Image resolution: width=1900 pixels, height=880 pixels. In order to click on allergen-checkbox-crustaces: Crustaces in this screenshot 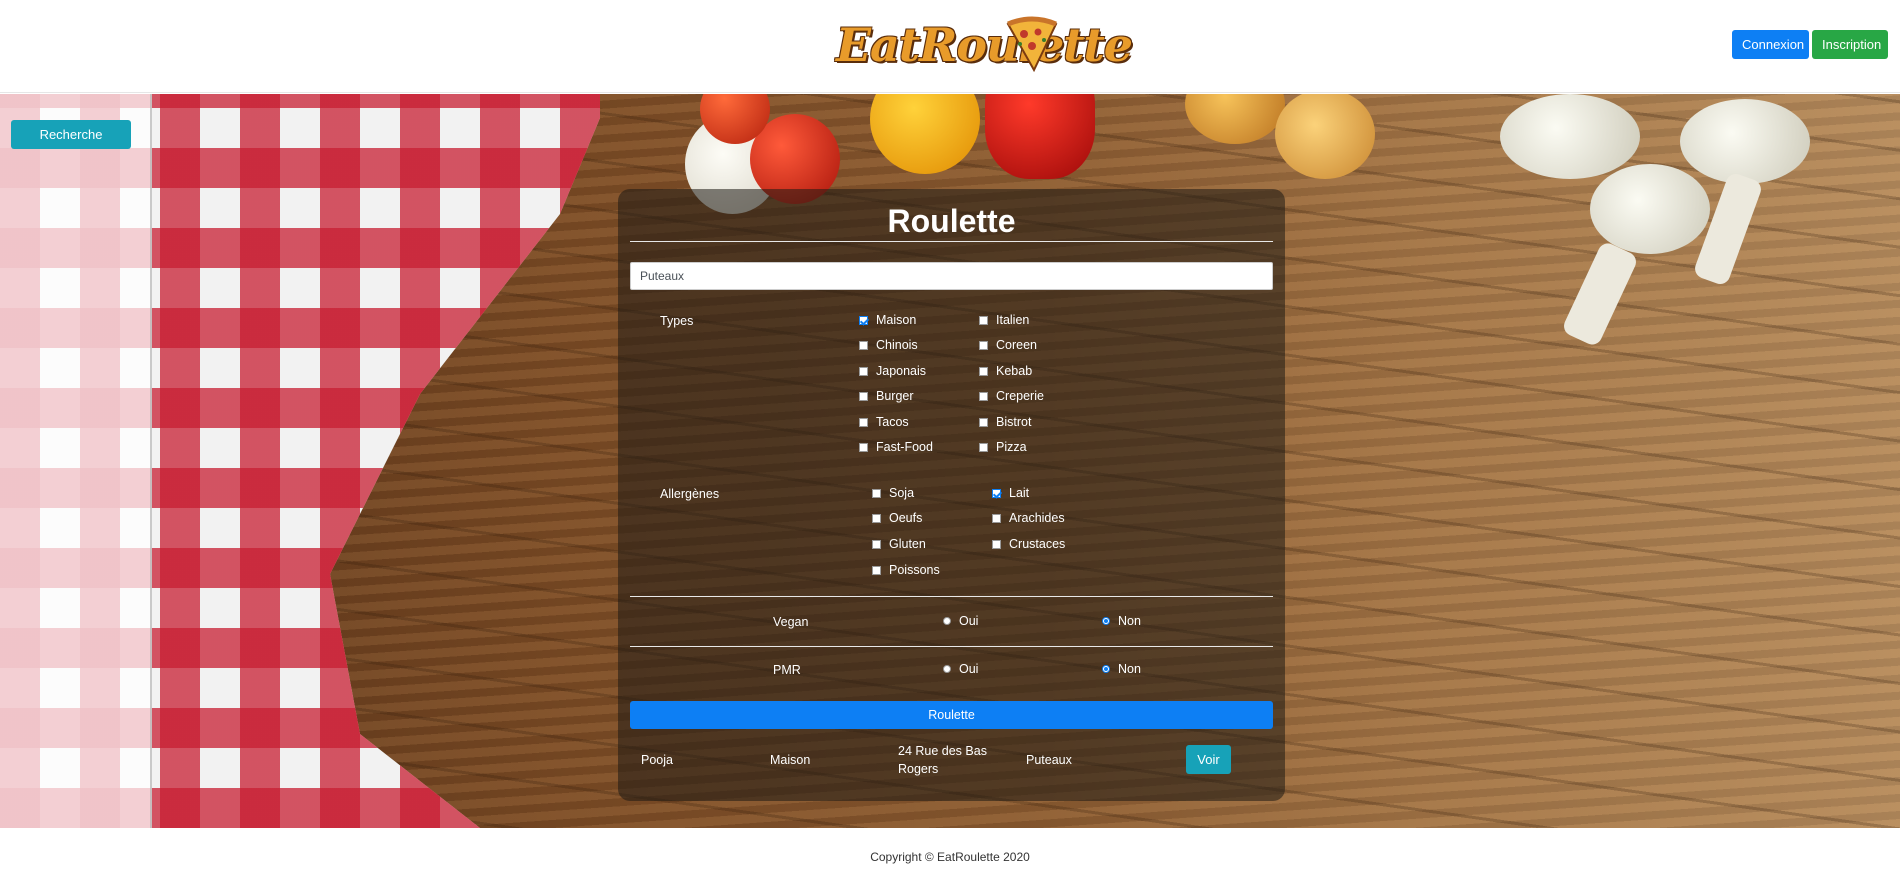, I will do `click(1028, 544)`.